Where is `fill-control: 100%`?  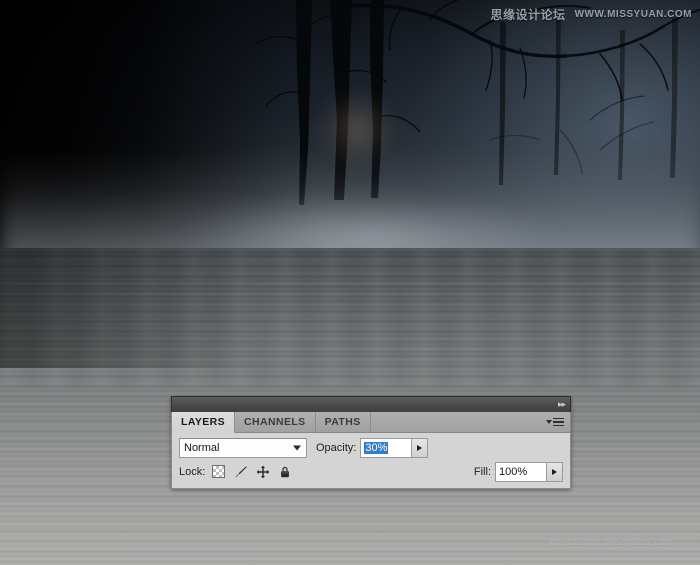 fill-control: 100% is located at coordinates (529, 471).